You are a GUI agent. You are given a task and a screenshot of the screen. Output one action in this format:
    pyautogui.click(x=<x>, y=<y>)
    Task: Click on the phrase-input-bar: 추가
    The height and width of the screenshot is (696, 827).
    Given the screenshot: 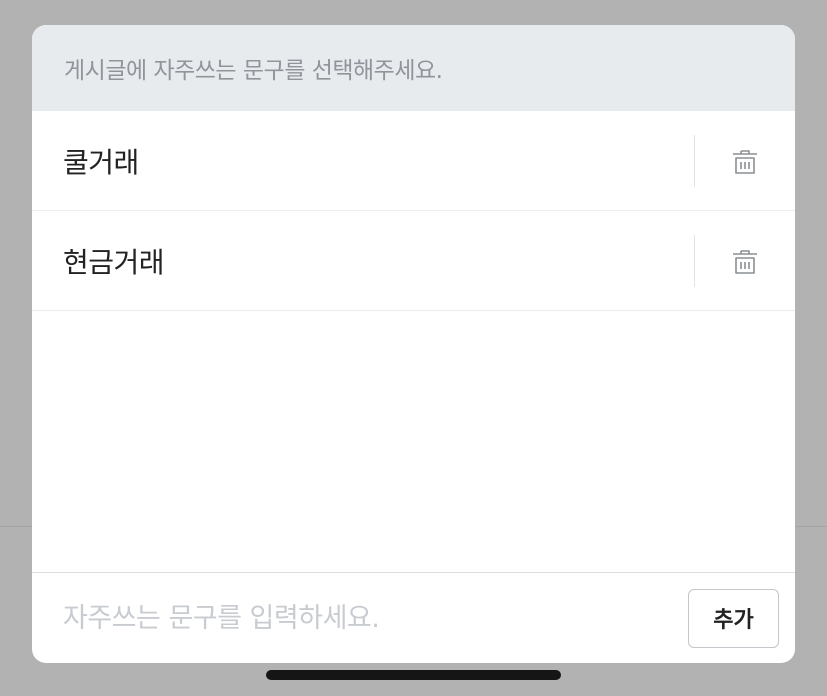 What is the action you would take?
    pyautogui.click(x=413, y=617)
    